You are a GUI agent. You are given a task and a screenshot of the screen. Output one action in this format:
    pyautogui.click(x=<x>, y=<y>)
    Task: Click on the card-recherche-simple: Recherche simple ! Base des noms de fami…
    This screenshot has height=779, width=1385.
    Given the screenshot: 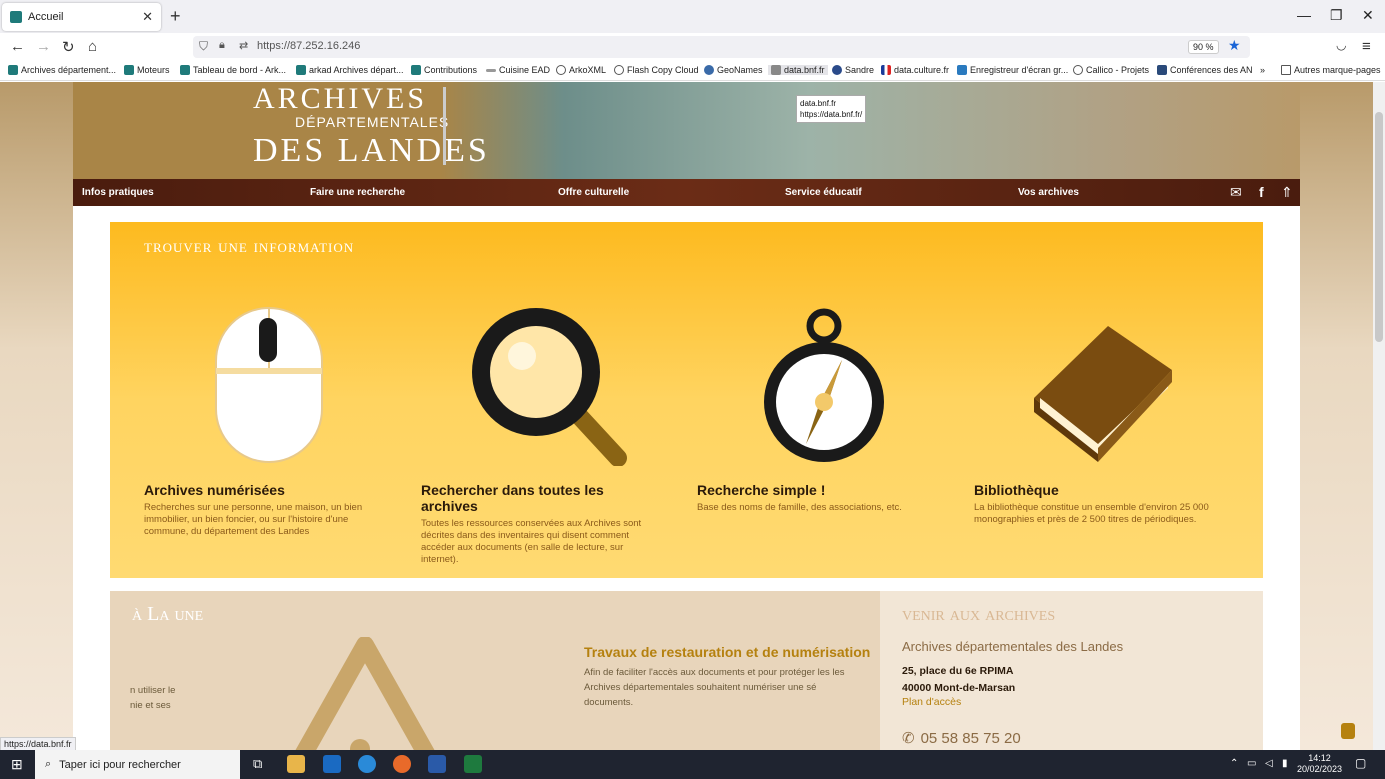 What is the action you would take?
    pyautogui.click(x=817, y=498)
    